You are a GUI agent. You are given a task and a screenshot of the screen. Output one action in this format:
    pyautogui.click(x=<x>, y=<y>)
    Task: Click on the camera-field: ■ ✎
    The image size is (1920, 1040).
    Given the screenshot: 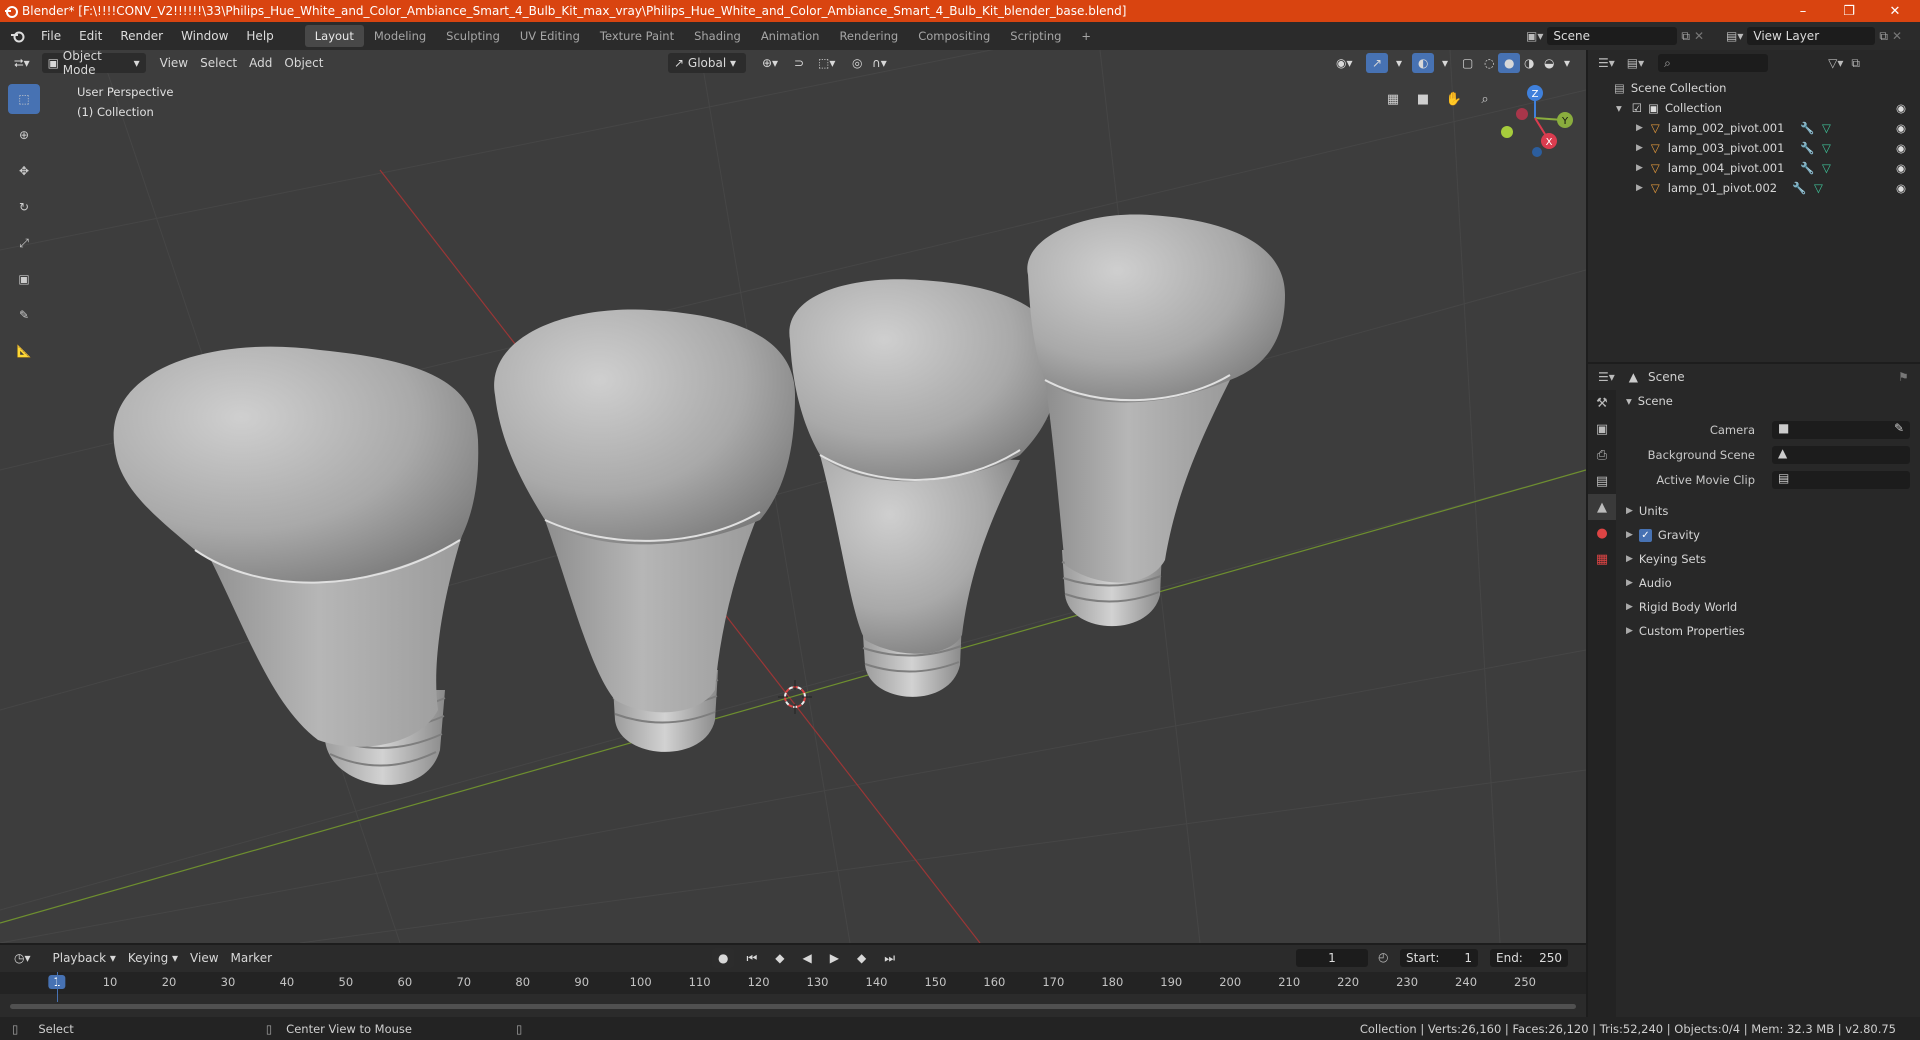 What is the action you would take?
    pyautogui.click(x=1841, y=430)
    